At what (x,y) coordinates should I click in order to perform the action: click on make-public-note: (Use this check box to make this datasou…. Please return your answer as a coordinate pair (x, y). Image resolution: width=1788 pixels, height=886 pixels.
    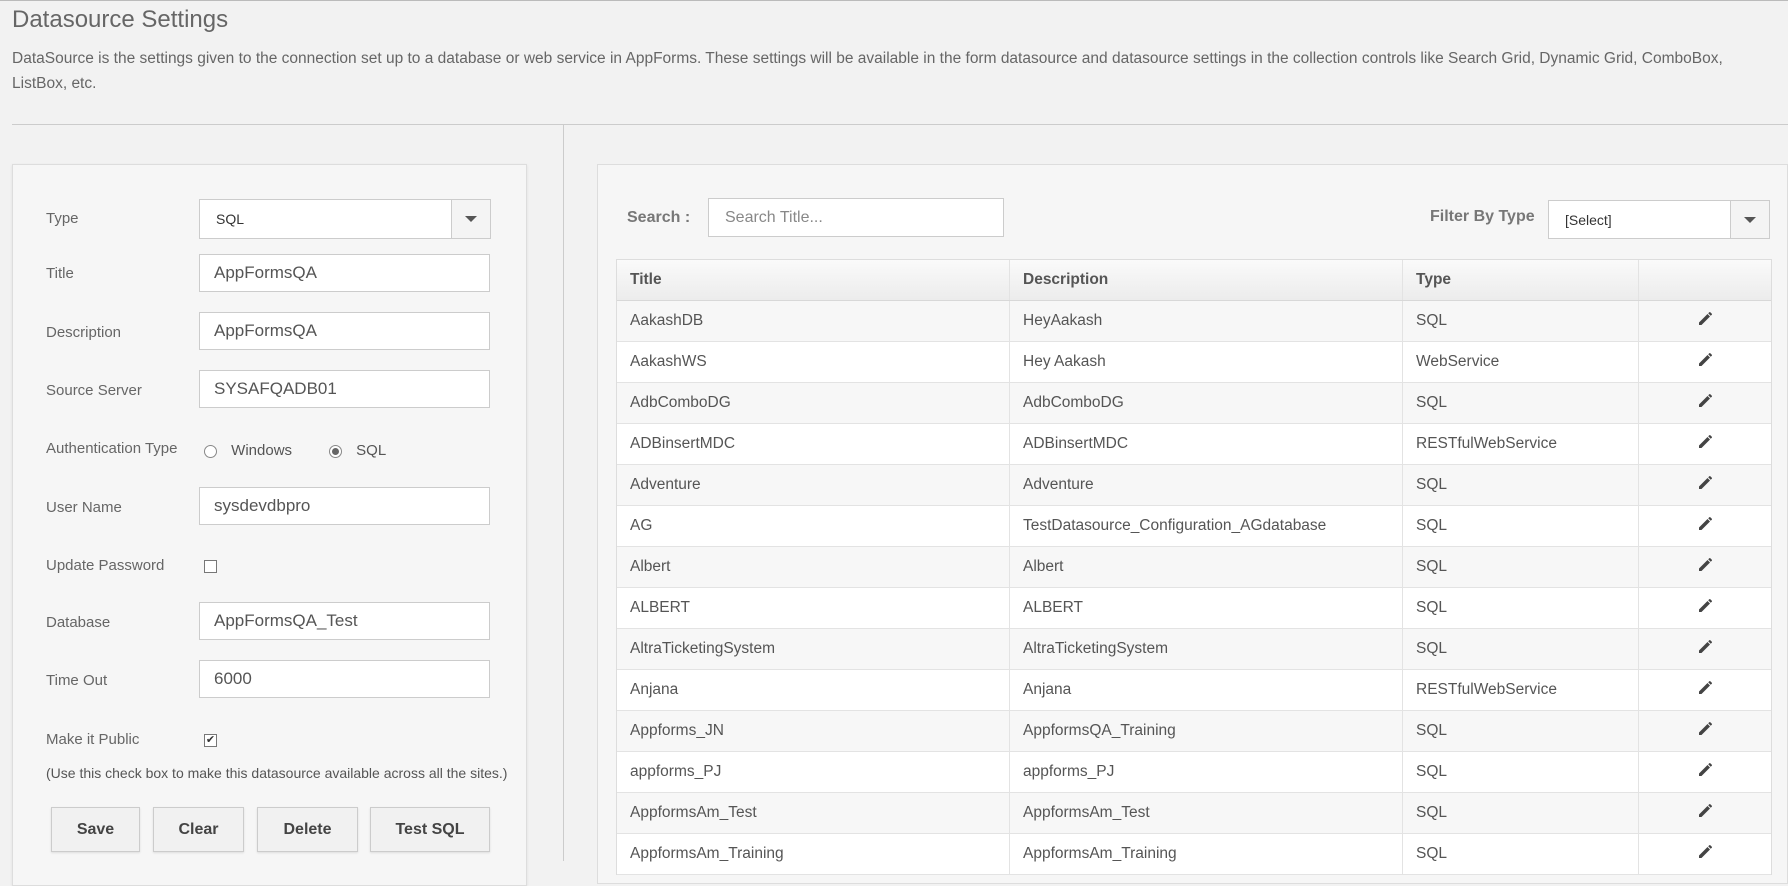
    Looking at the image, I should click on (277, 773).